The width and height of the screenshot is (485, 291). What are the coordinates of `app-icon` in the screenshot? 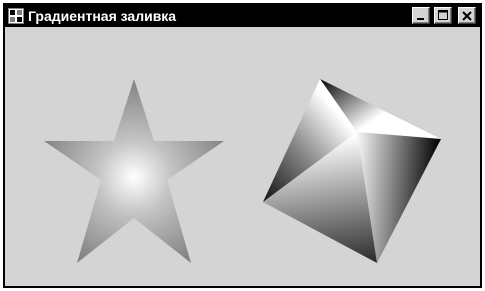 It's located at (16, 16).